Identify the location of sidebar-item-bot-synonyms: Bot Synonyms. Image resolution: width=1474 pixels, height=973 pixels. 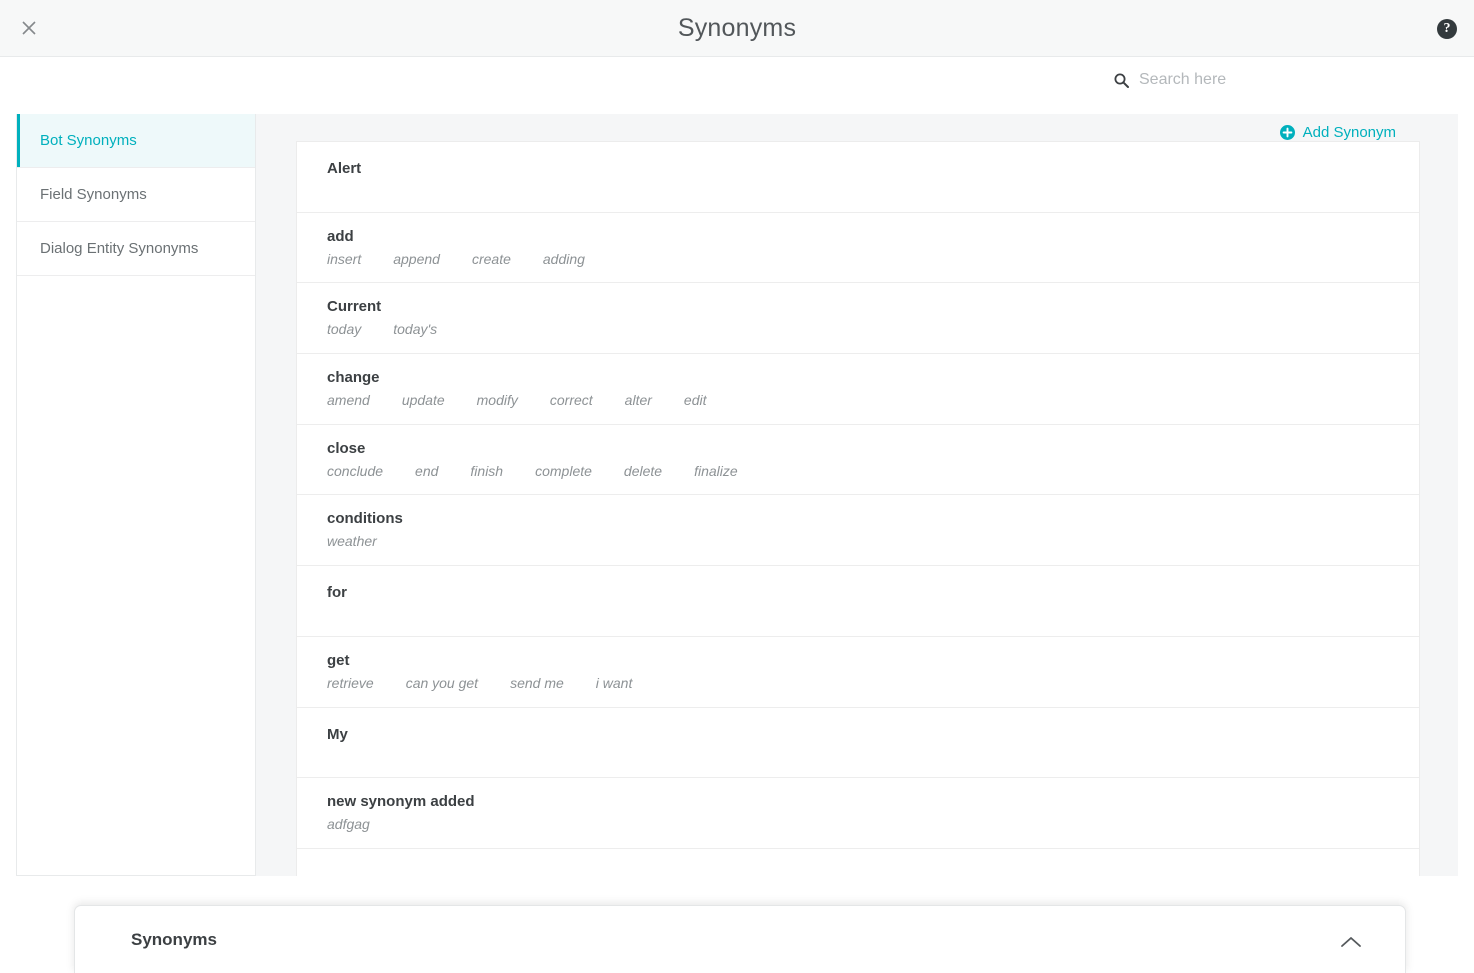
(136, 141).